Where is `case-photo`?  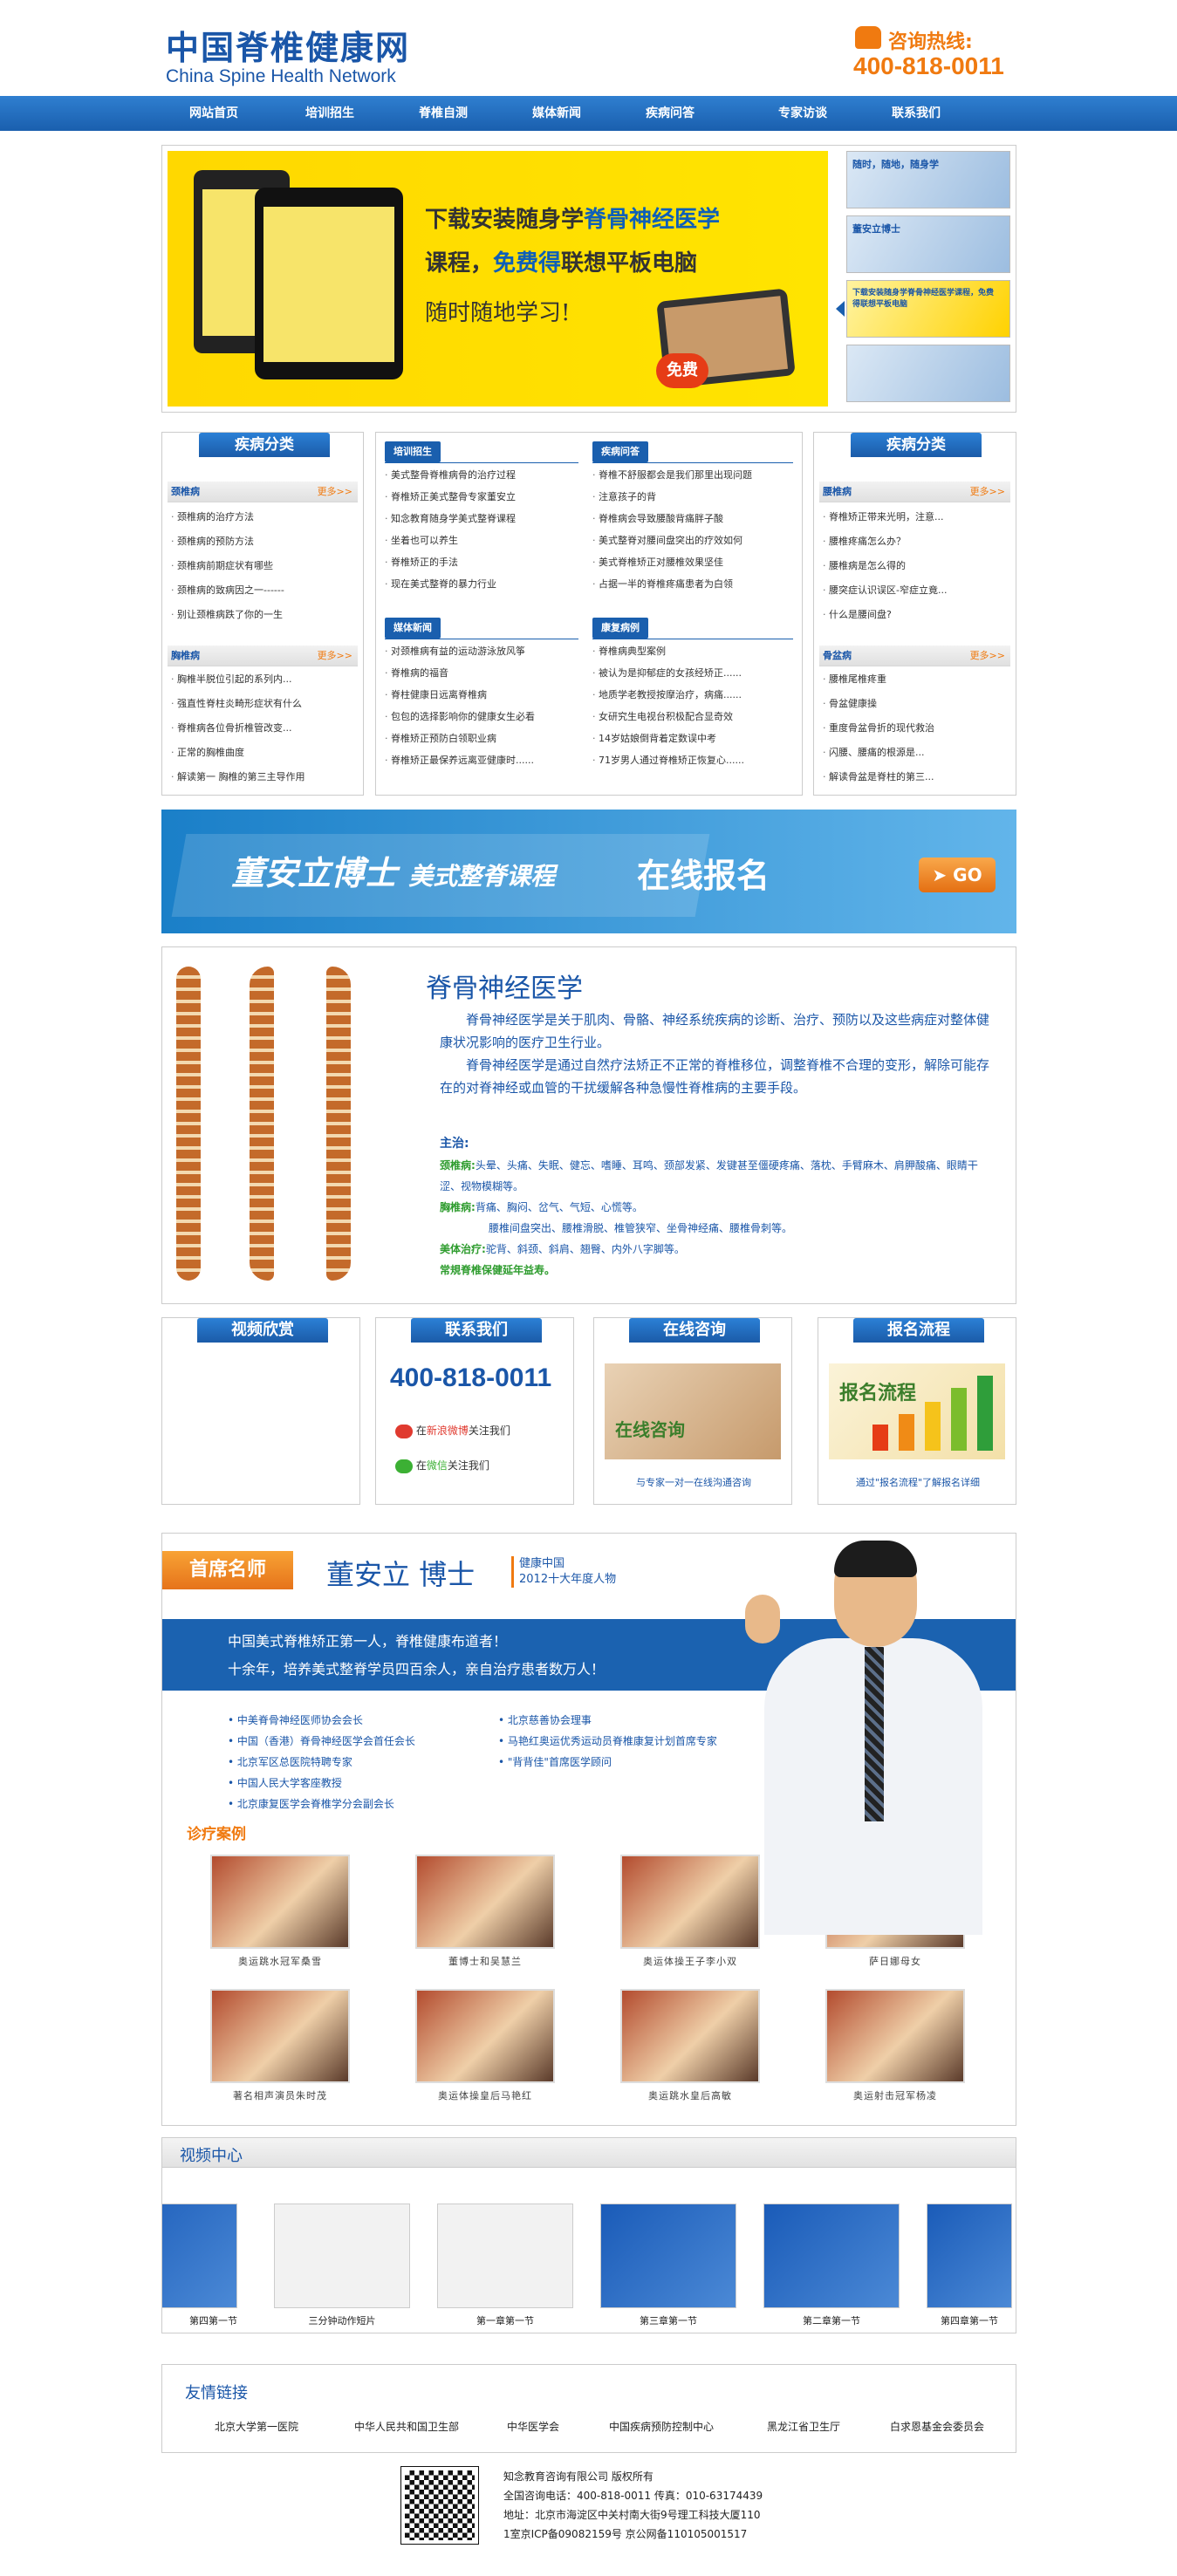 case-photo is located at coordinates (485, 1902).